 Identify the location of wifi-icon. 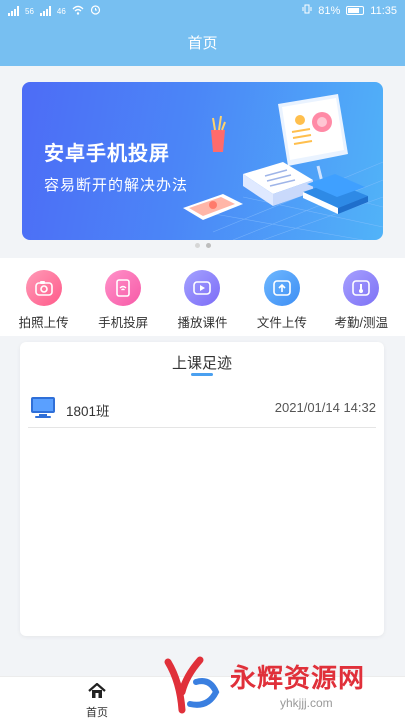
(78, 11).